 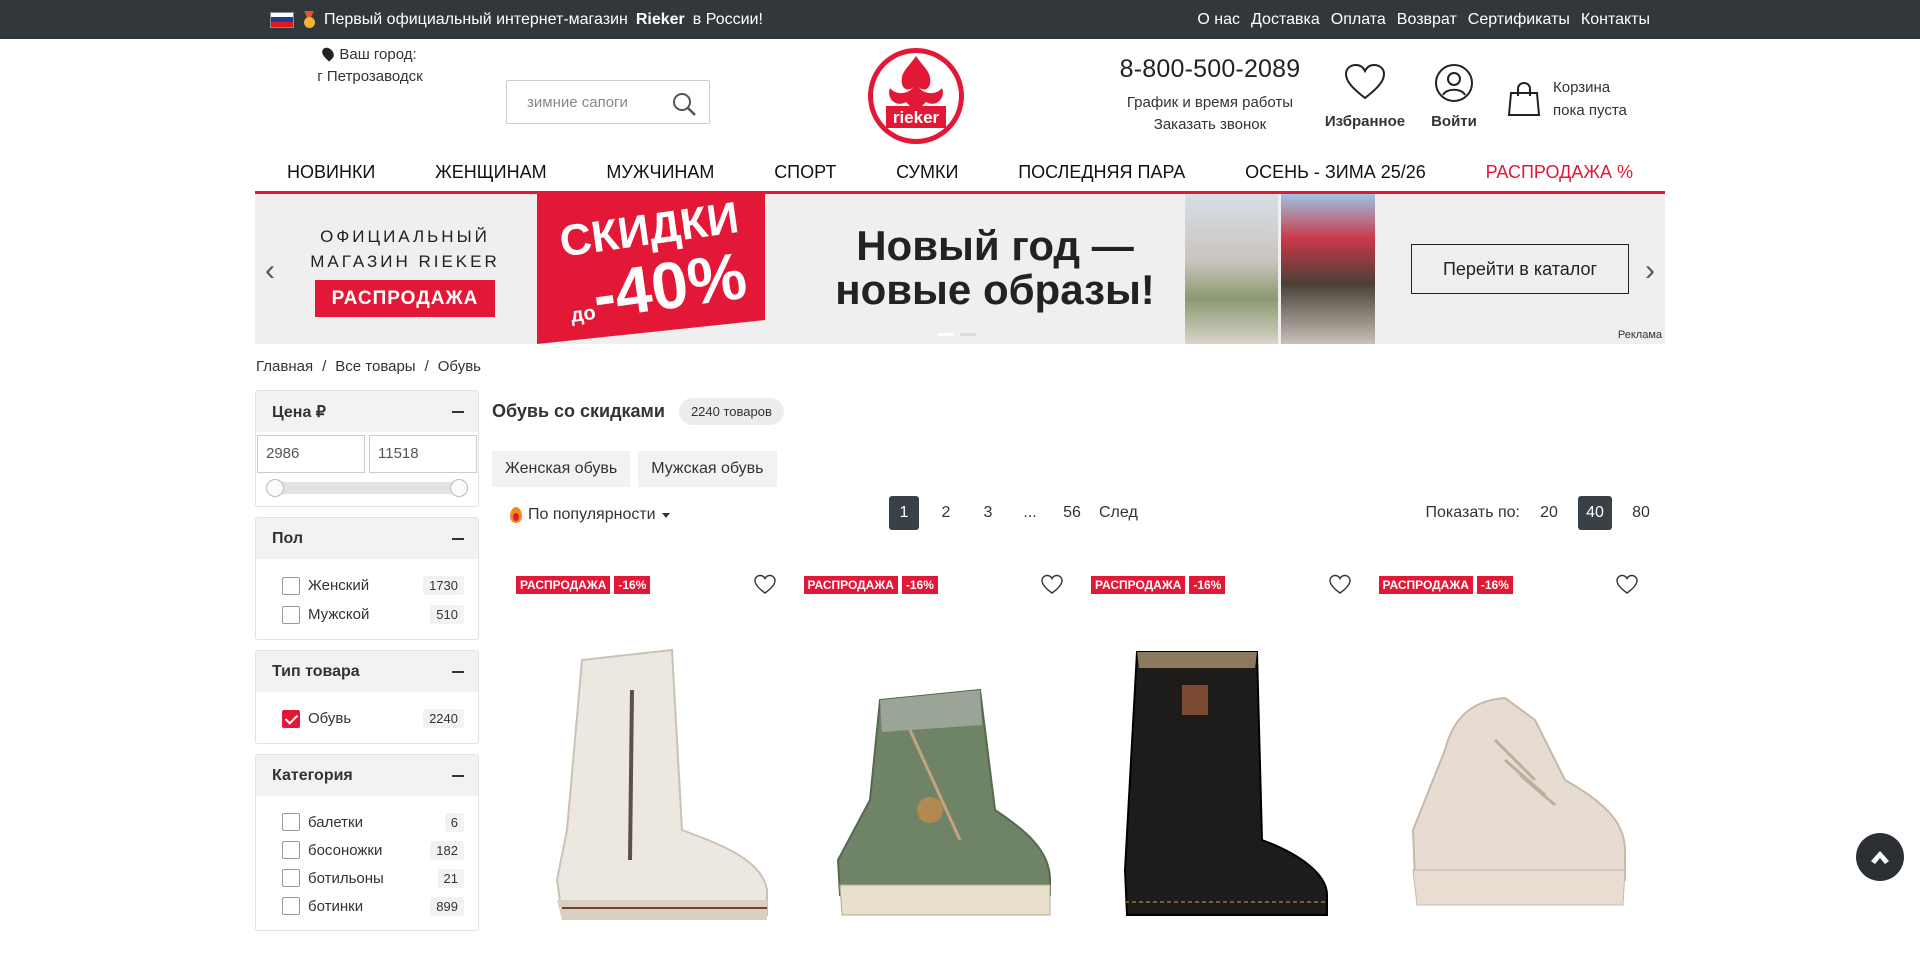 I want to click on search-icon, so click(x=684, y=104).